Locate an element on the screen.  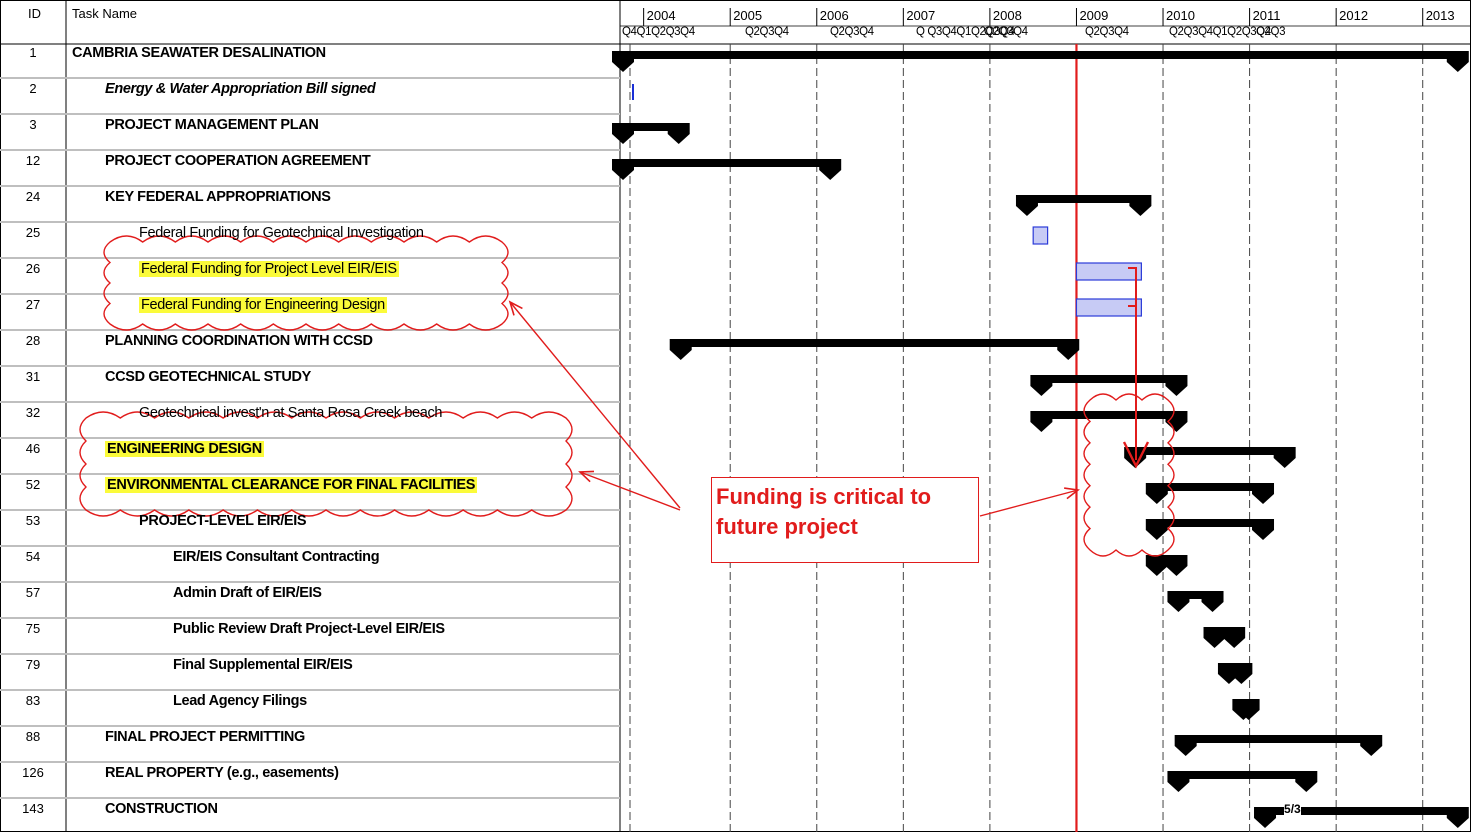
task-name-text: KEY FEDERAL APPROPRIATIONS is located at coordinates (218, 197).